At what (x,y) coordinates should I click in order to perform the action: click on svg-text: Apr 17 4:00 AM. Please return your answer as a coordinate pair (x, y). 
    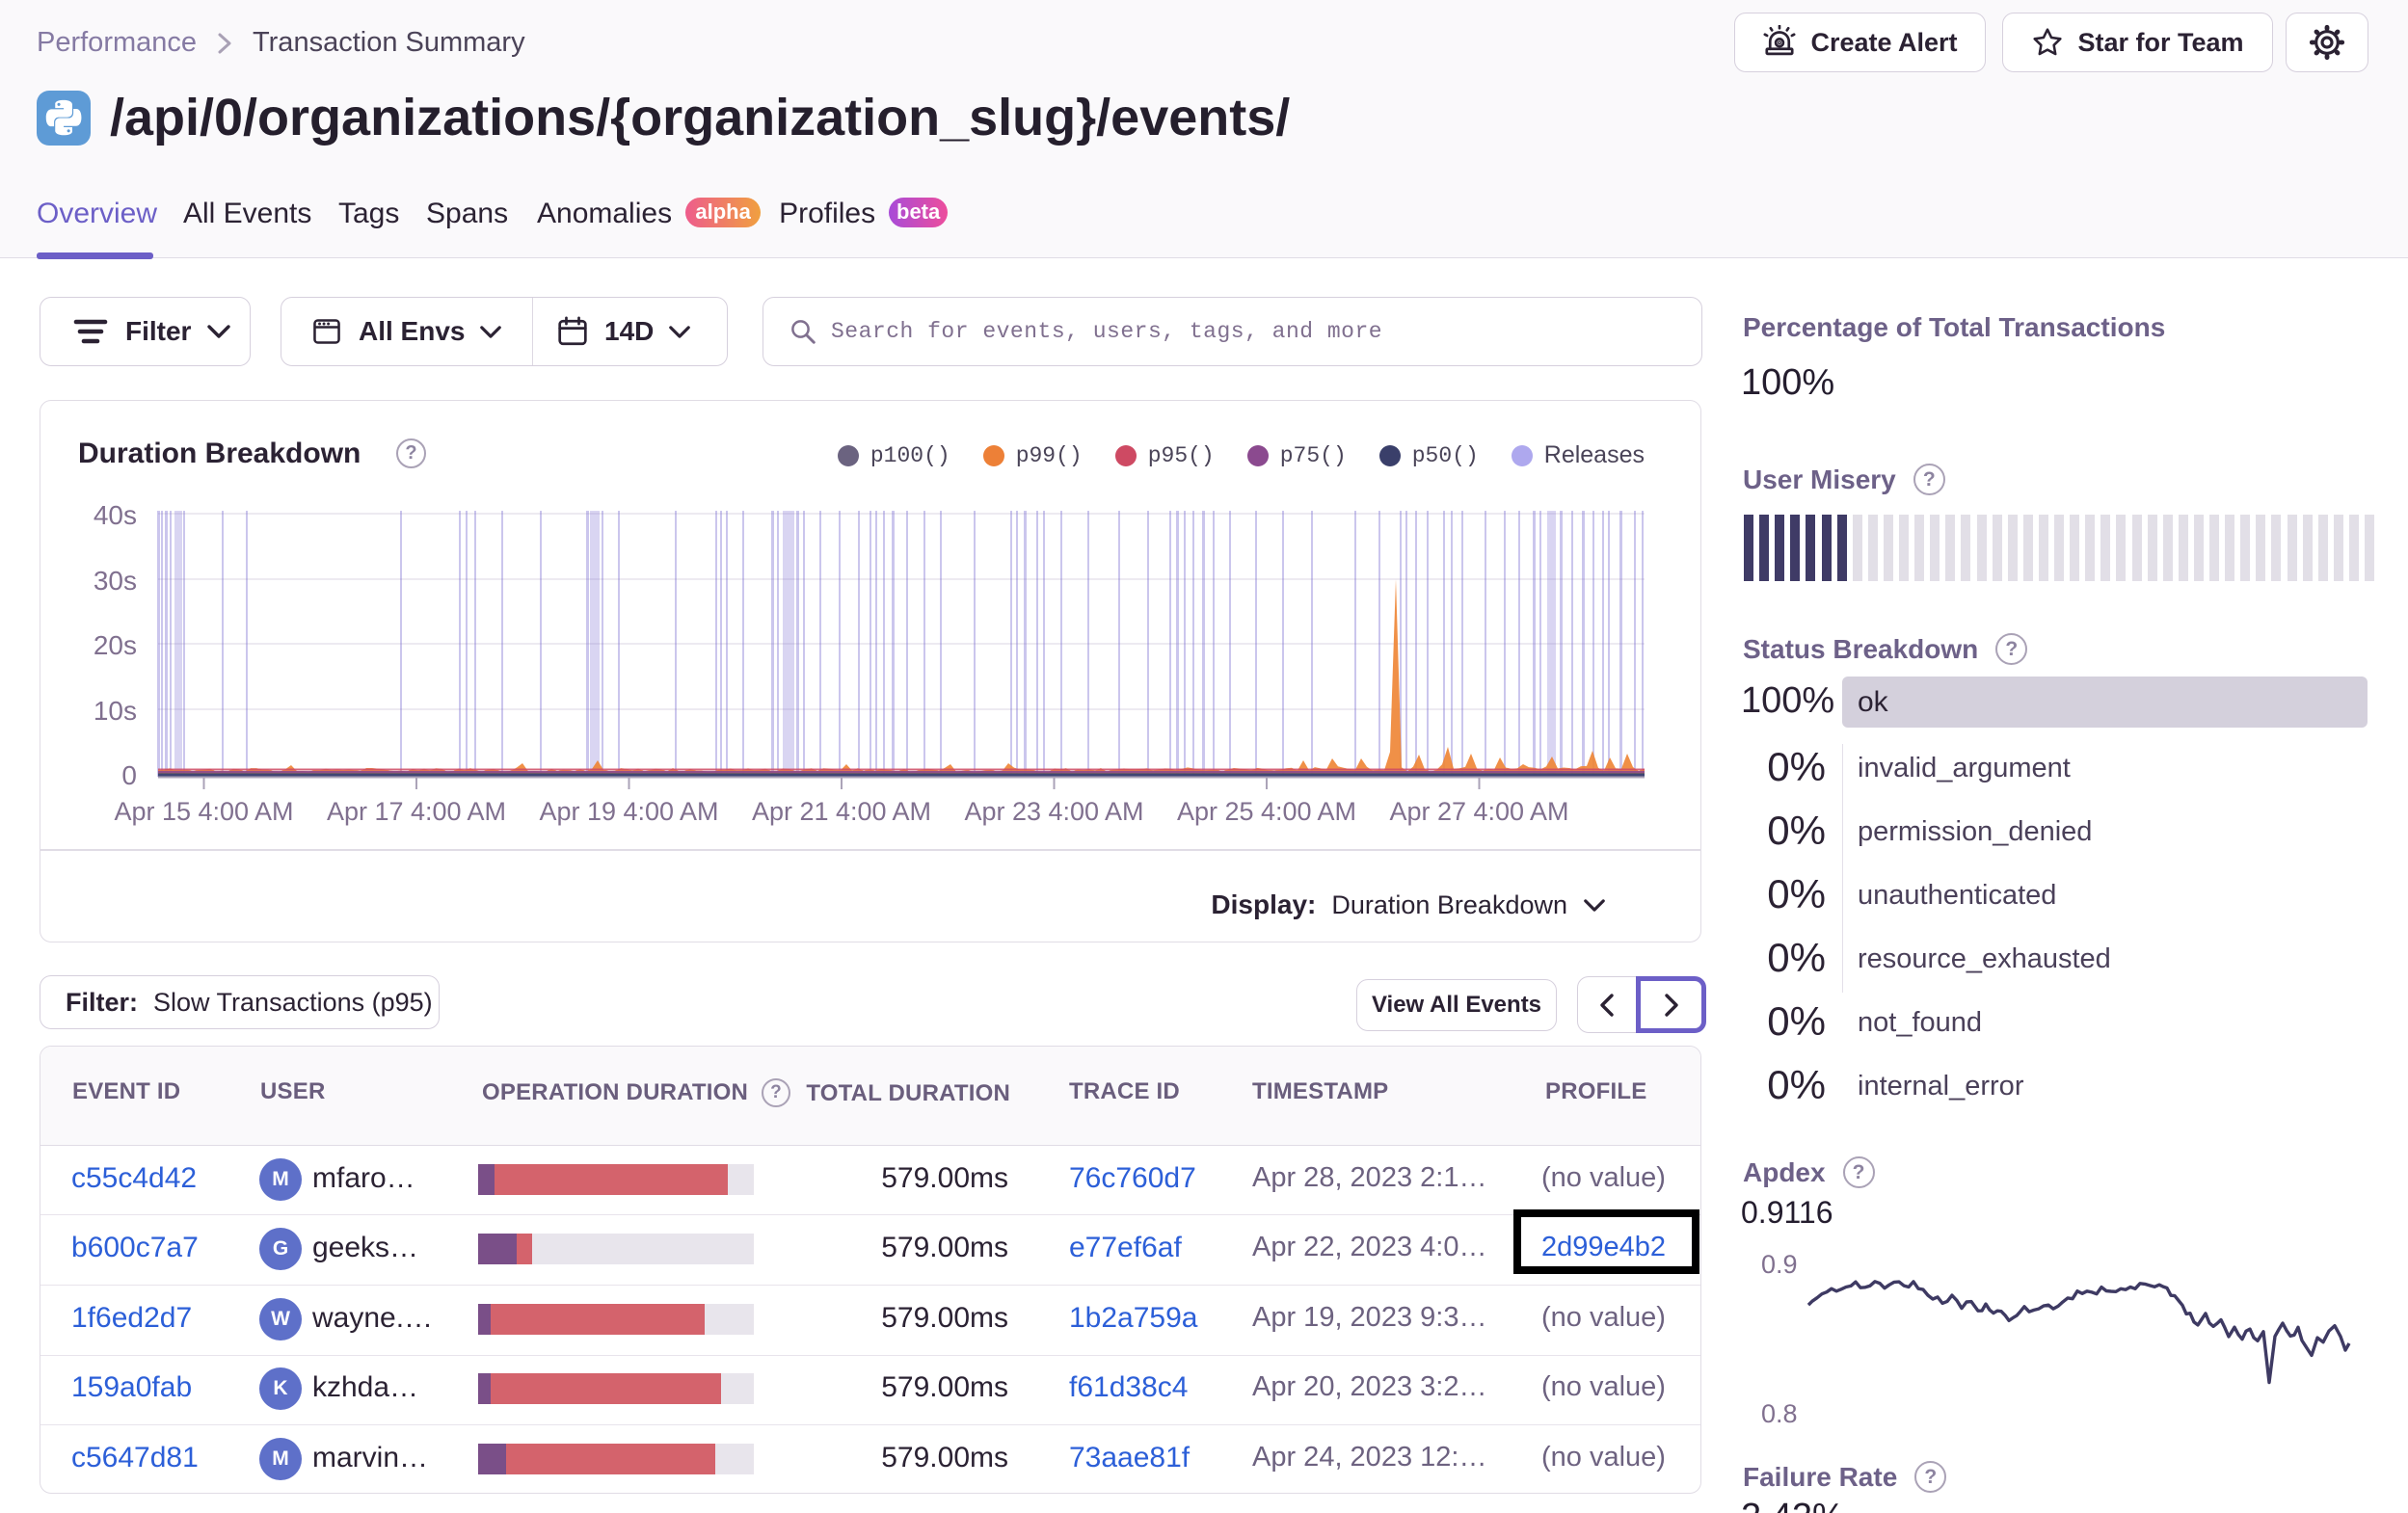
    Looking at the image, I should click on (416, 811).